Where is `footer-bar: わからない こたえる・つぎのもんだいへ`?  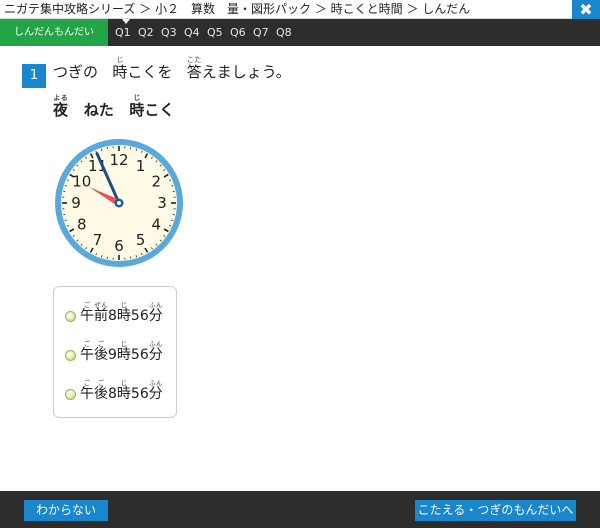
footer-bar: わからない こたえる・つぎのもんだいへ is located at coordinates (300, 509).